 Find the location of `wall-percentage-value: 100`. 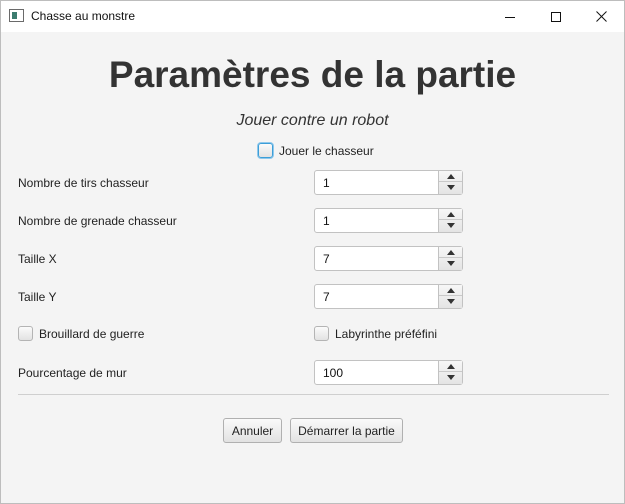

wall-percentage-value: 100 is located at coordinates (333, 373).